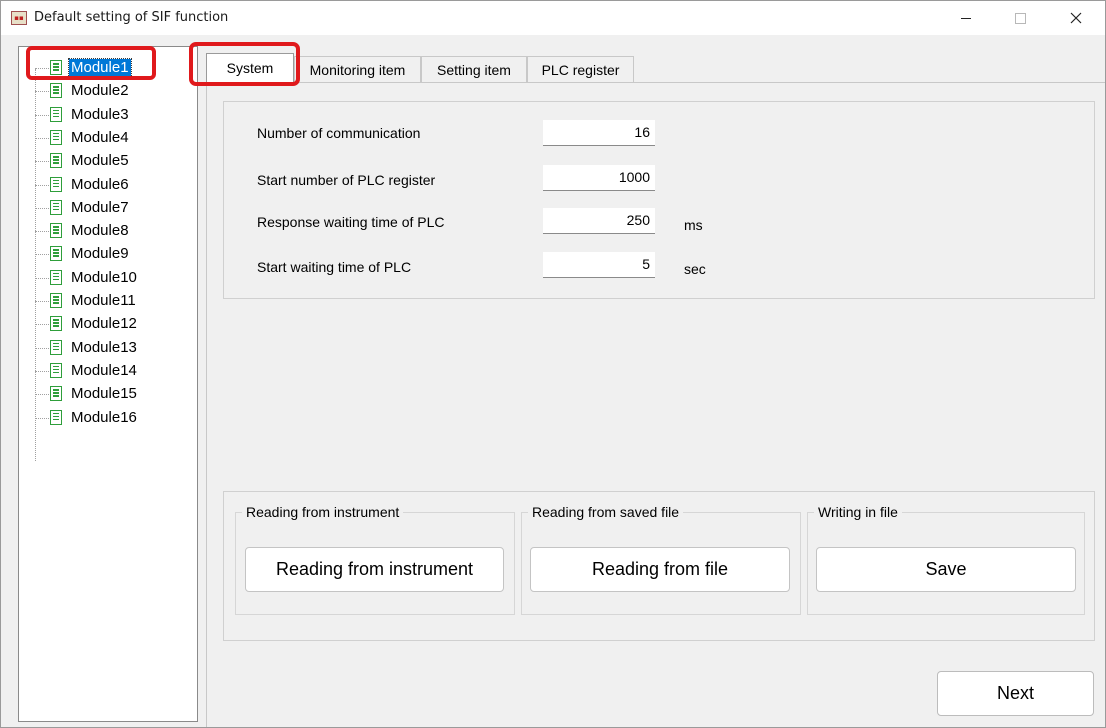 The height and width of the screenshot is (728, 1106). What do you see at coordinates (100, 137) in the screenshot?
I see `tree-item-label: Module4` at bounding box center [100, 137].